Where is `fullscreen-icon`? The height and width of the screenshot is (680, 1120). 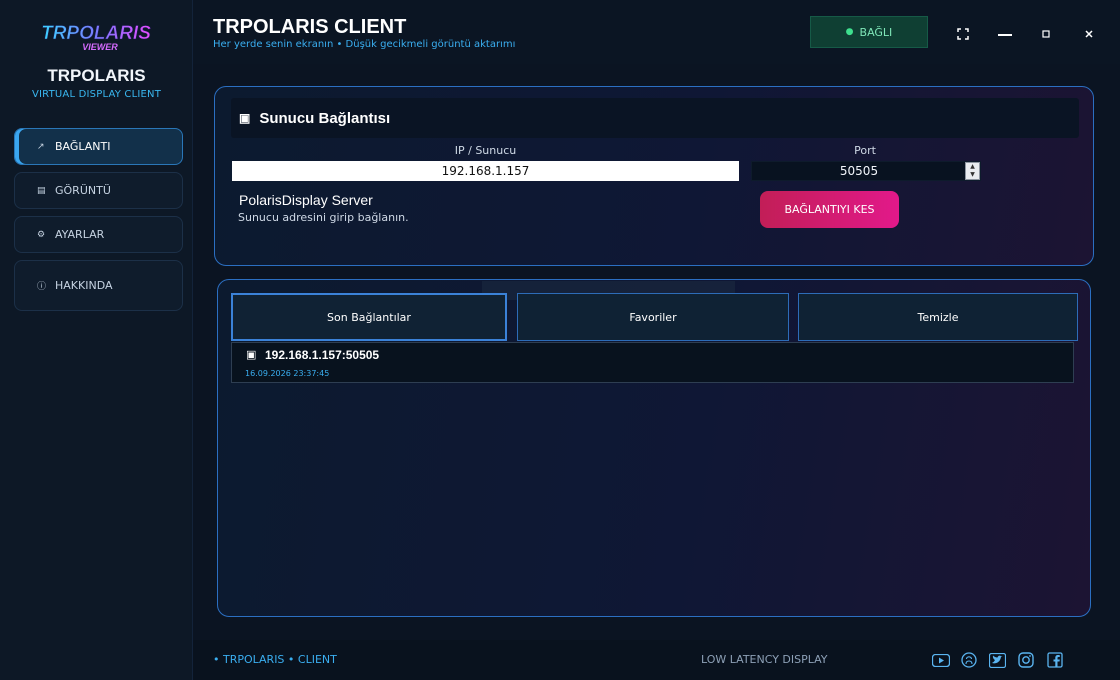
fullscreen-icon is located at coordinates (963, 34).